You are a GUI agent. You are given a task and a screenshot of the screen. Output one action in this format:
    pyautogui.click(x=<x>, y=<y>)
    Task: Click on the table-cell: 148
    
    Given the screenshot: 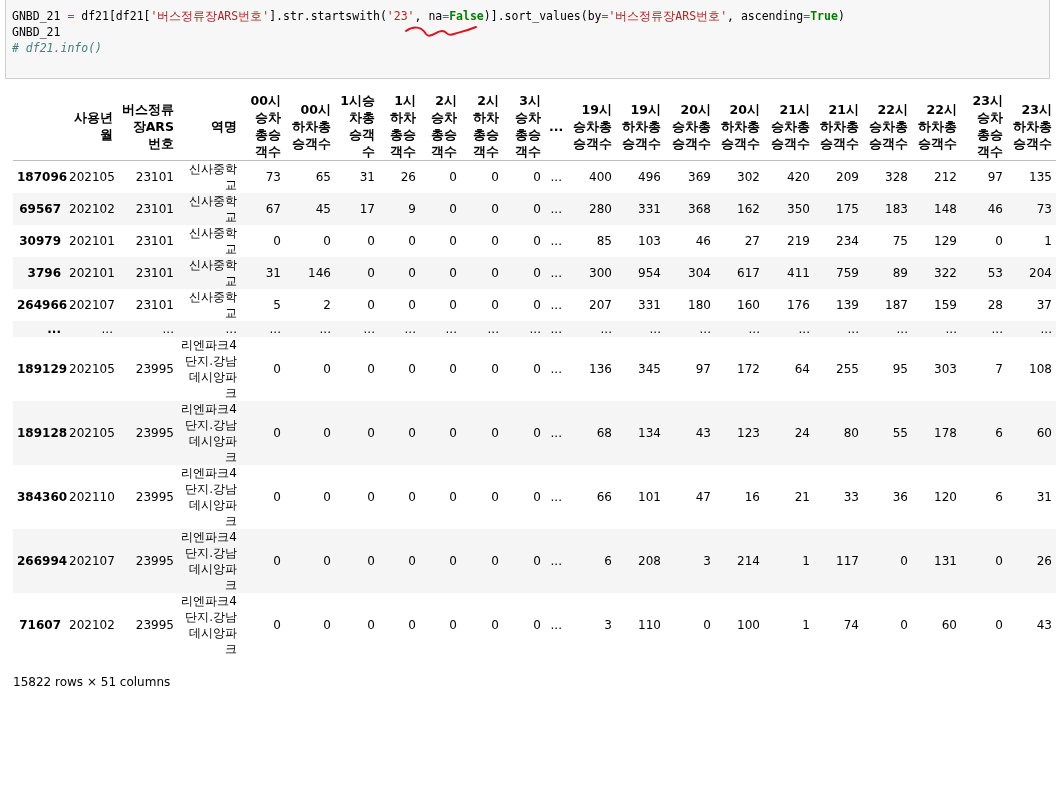 What is the action you would take?
    pyautogui.click(x=936, y=209)
    